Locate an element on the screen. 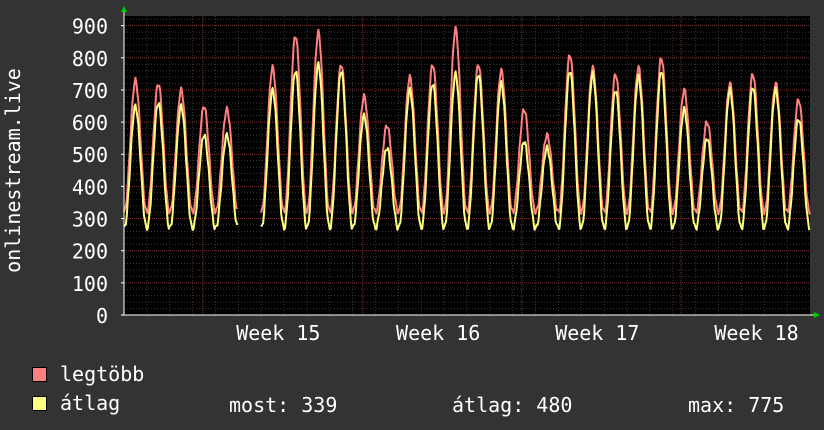 Image resolution: width=824 pixels, height=430 pixels. stat-current: most: 339 is located at coordinates (283, 405).